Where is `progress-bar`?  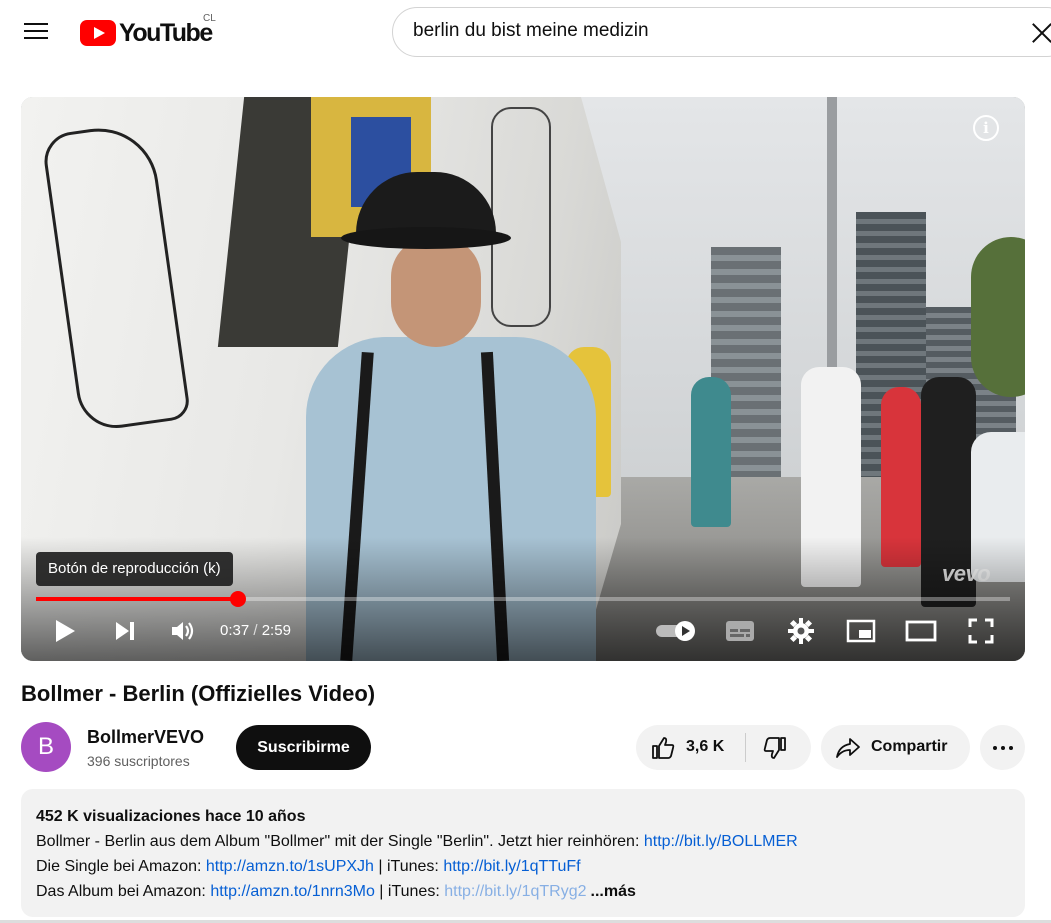 progress-bar is located at coordinates (523, 599).